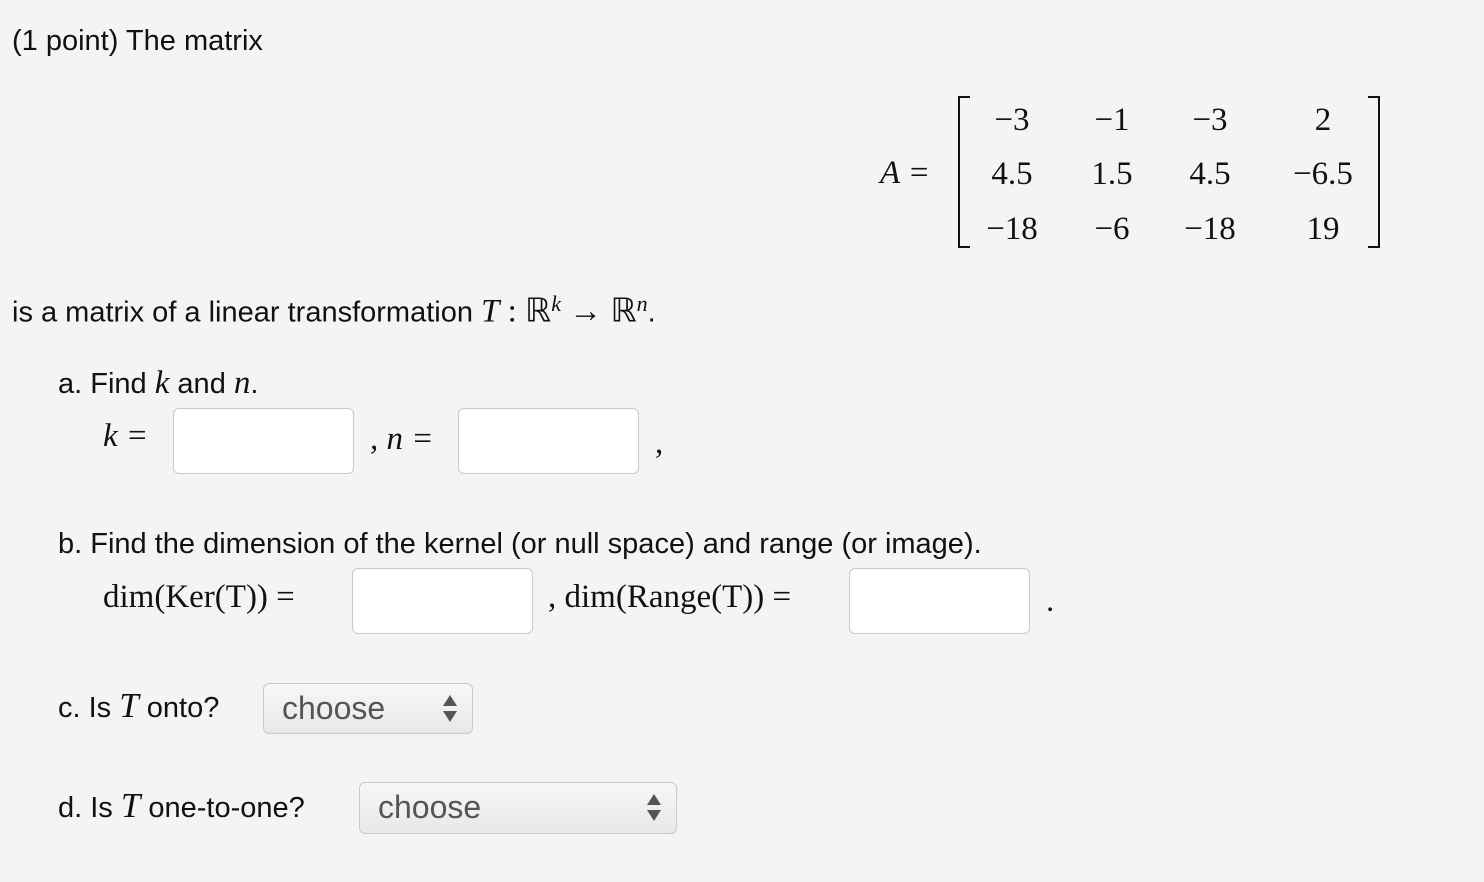 This screenshot has width=1484, height=882. What do you see at coordinates (1323, 120) in the screenshot?
I see `matrix-cell: 2` at bounding box center [1323, 120].